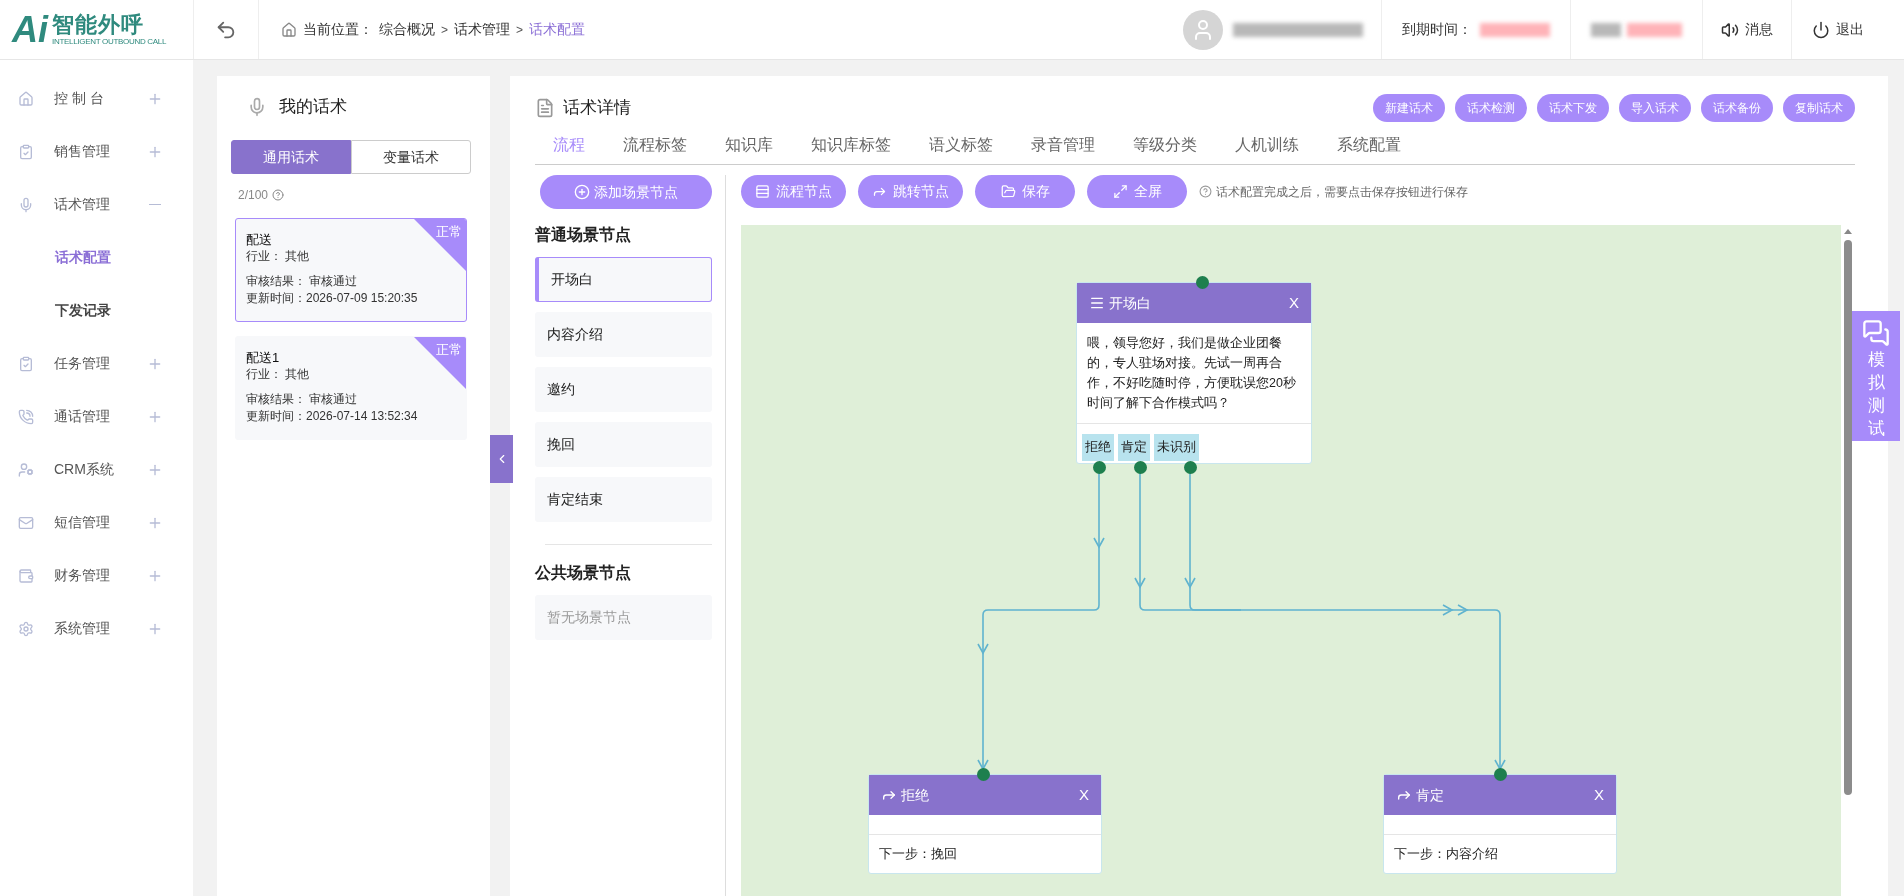 This screenshot has height=896, width=1904. What do you see at coordinates (623, 617) in the screenshot?
I see `empty-node-item: 暂无场景节点` at bounding box center [623, 617].